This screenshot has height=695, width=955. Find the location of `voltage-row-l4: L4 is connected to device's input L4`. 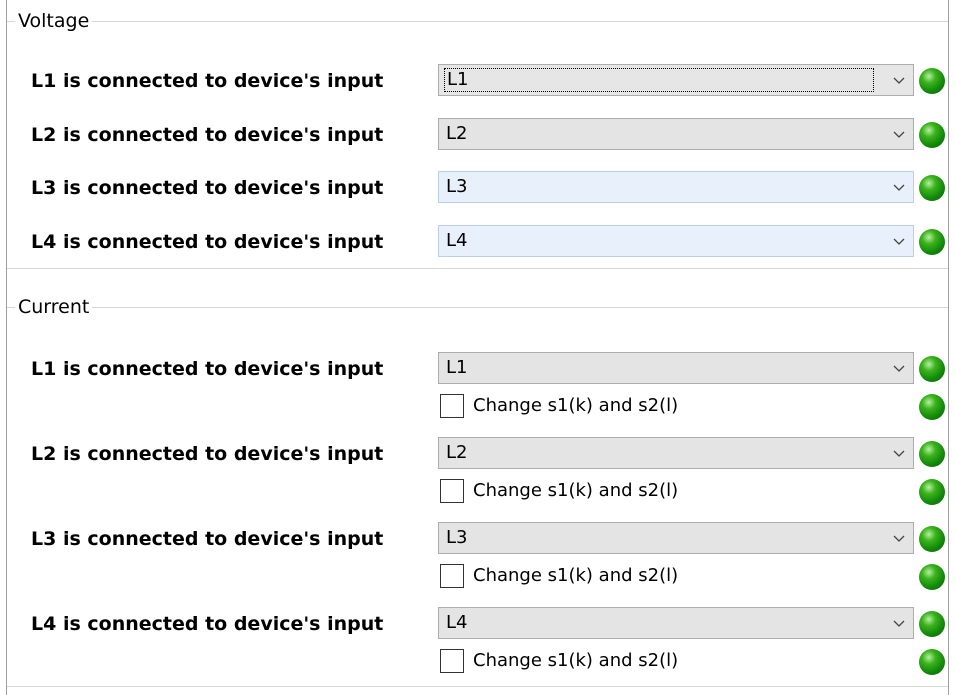

voltage-row-l4: L4 is connected to device's input L4 is located at coordinates (477, 242).